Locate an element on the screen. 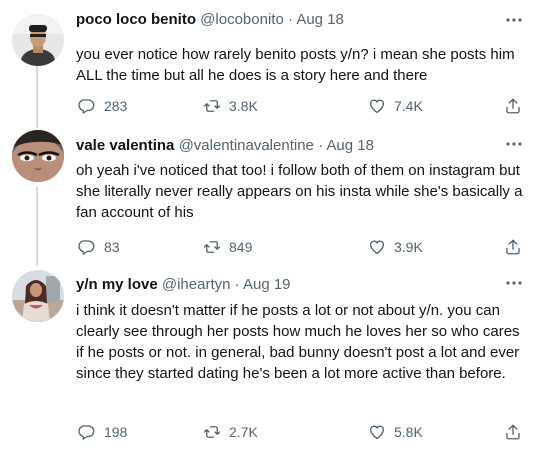 The height and width of the screenshot is (452, 540). username: @locobonito is located at coordinates (242, 19).